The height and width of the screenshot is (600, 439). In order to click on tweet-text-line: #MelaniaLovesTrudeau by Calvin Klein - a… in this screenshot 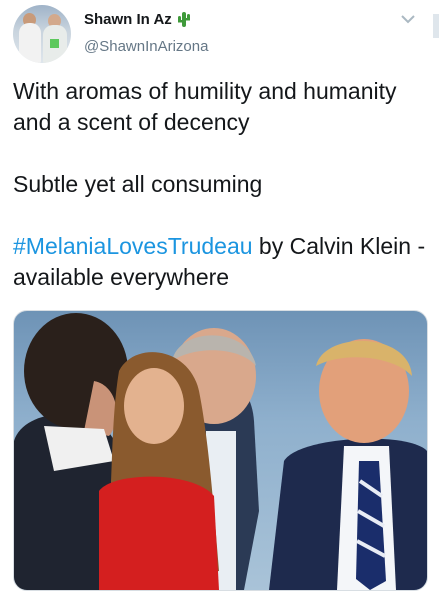, I will do `click(222, 262)`.